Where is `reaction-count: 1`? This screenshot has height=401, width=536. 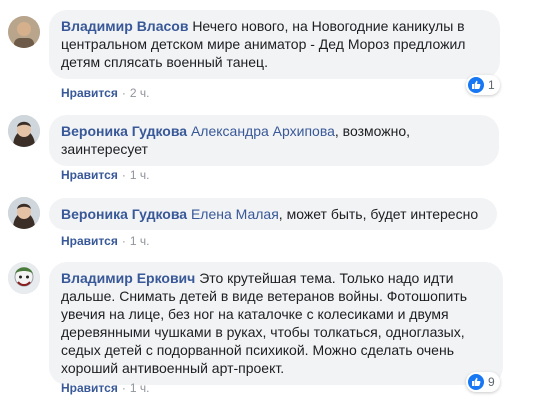
reaction-count: 1 is located at coordinates (483, 85).